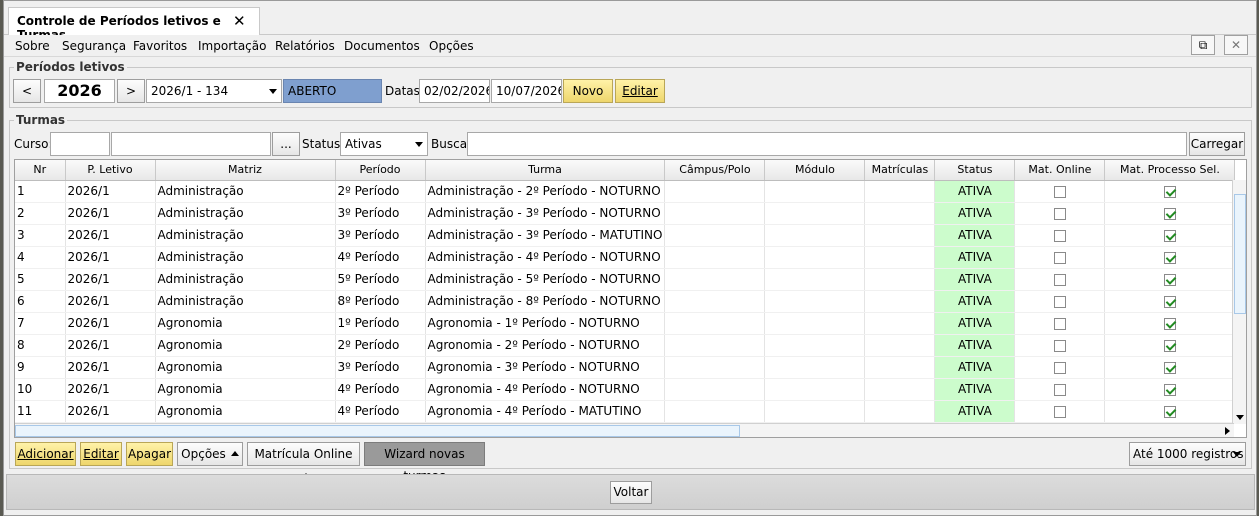  What do you see at coordinates (40, 345) in the screenshot?
I see `cell-nr: 8` at bounding box center [40, 345].